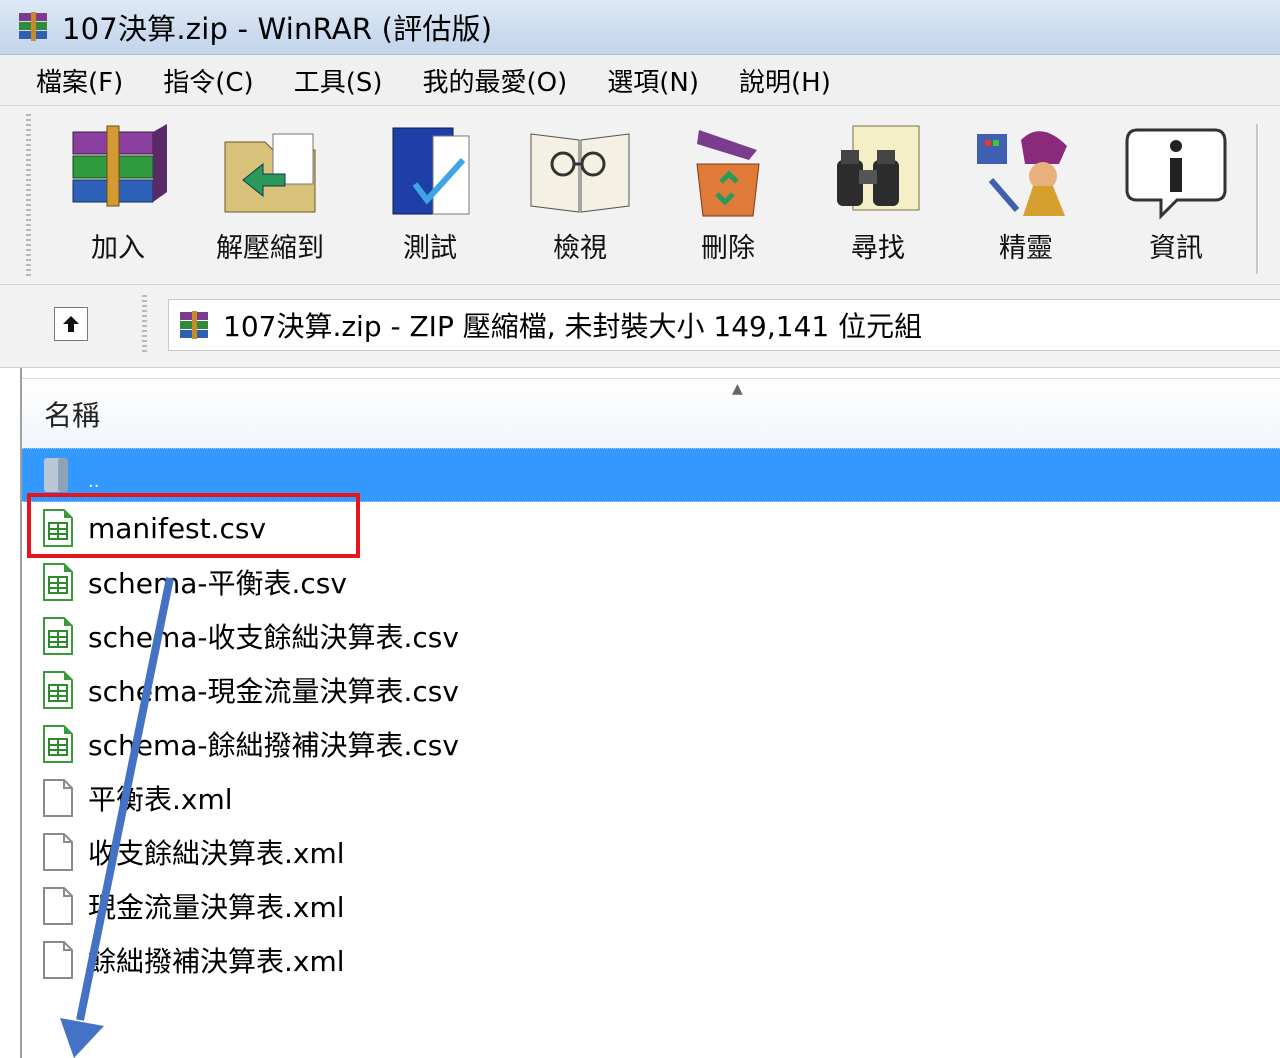  Describe the element at coordinates (651, 906) in the screenshot. I see `list-item: 現金流量決算表.xml` at that location.